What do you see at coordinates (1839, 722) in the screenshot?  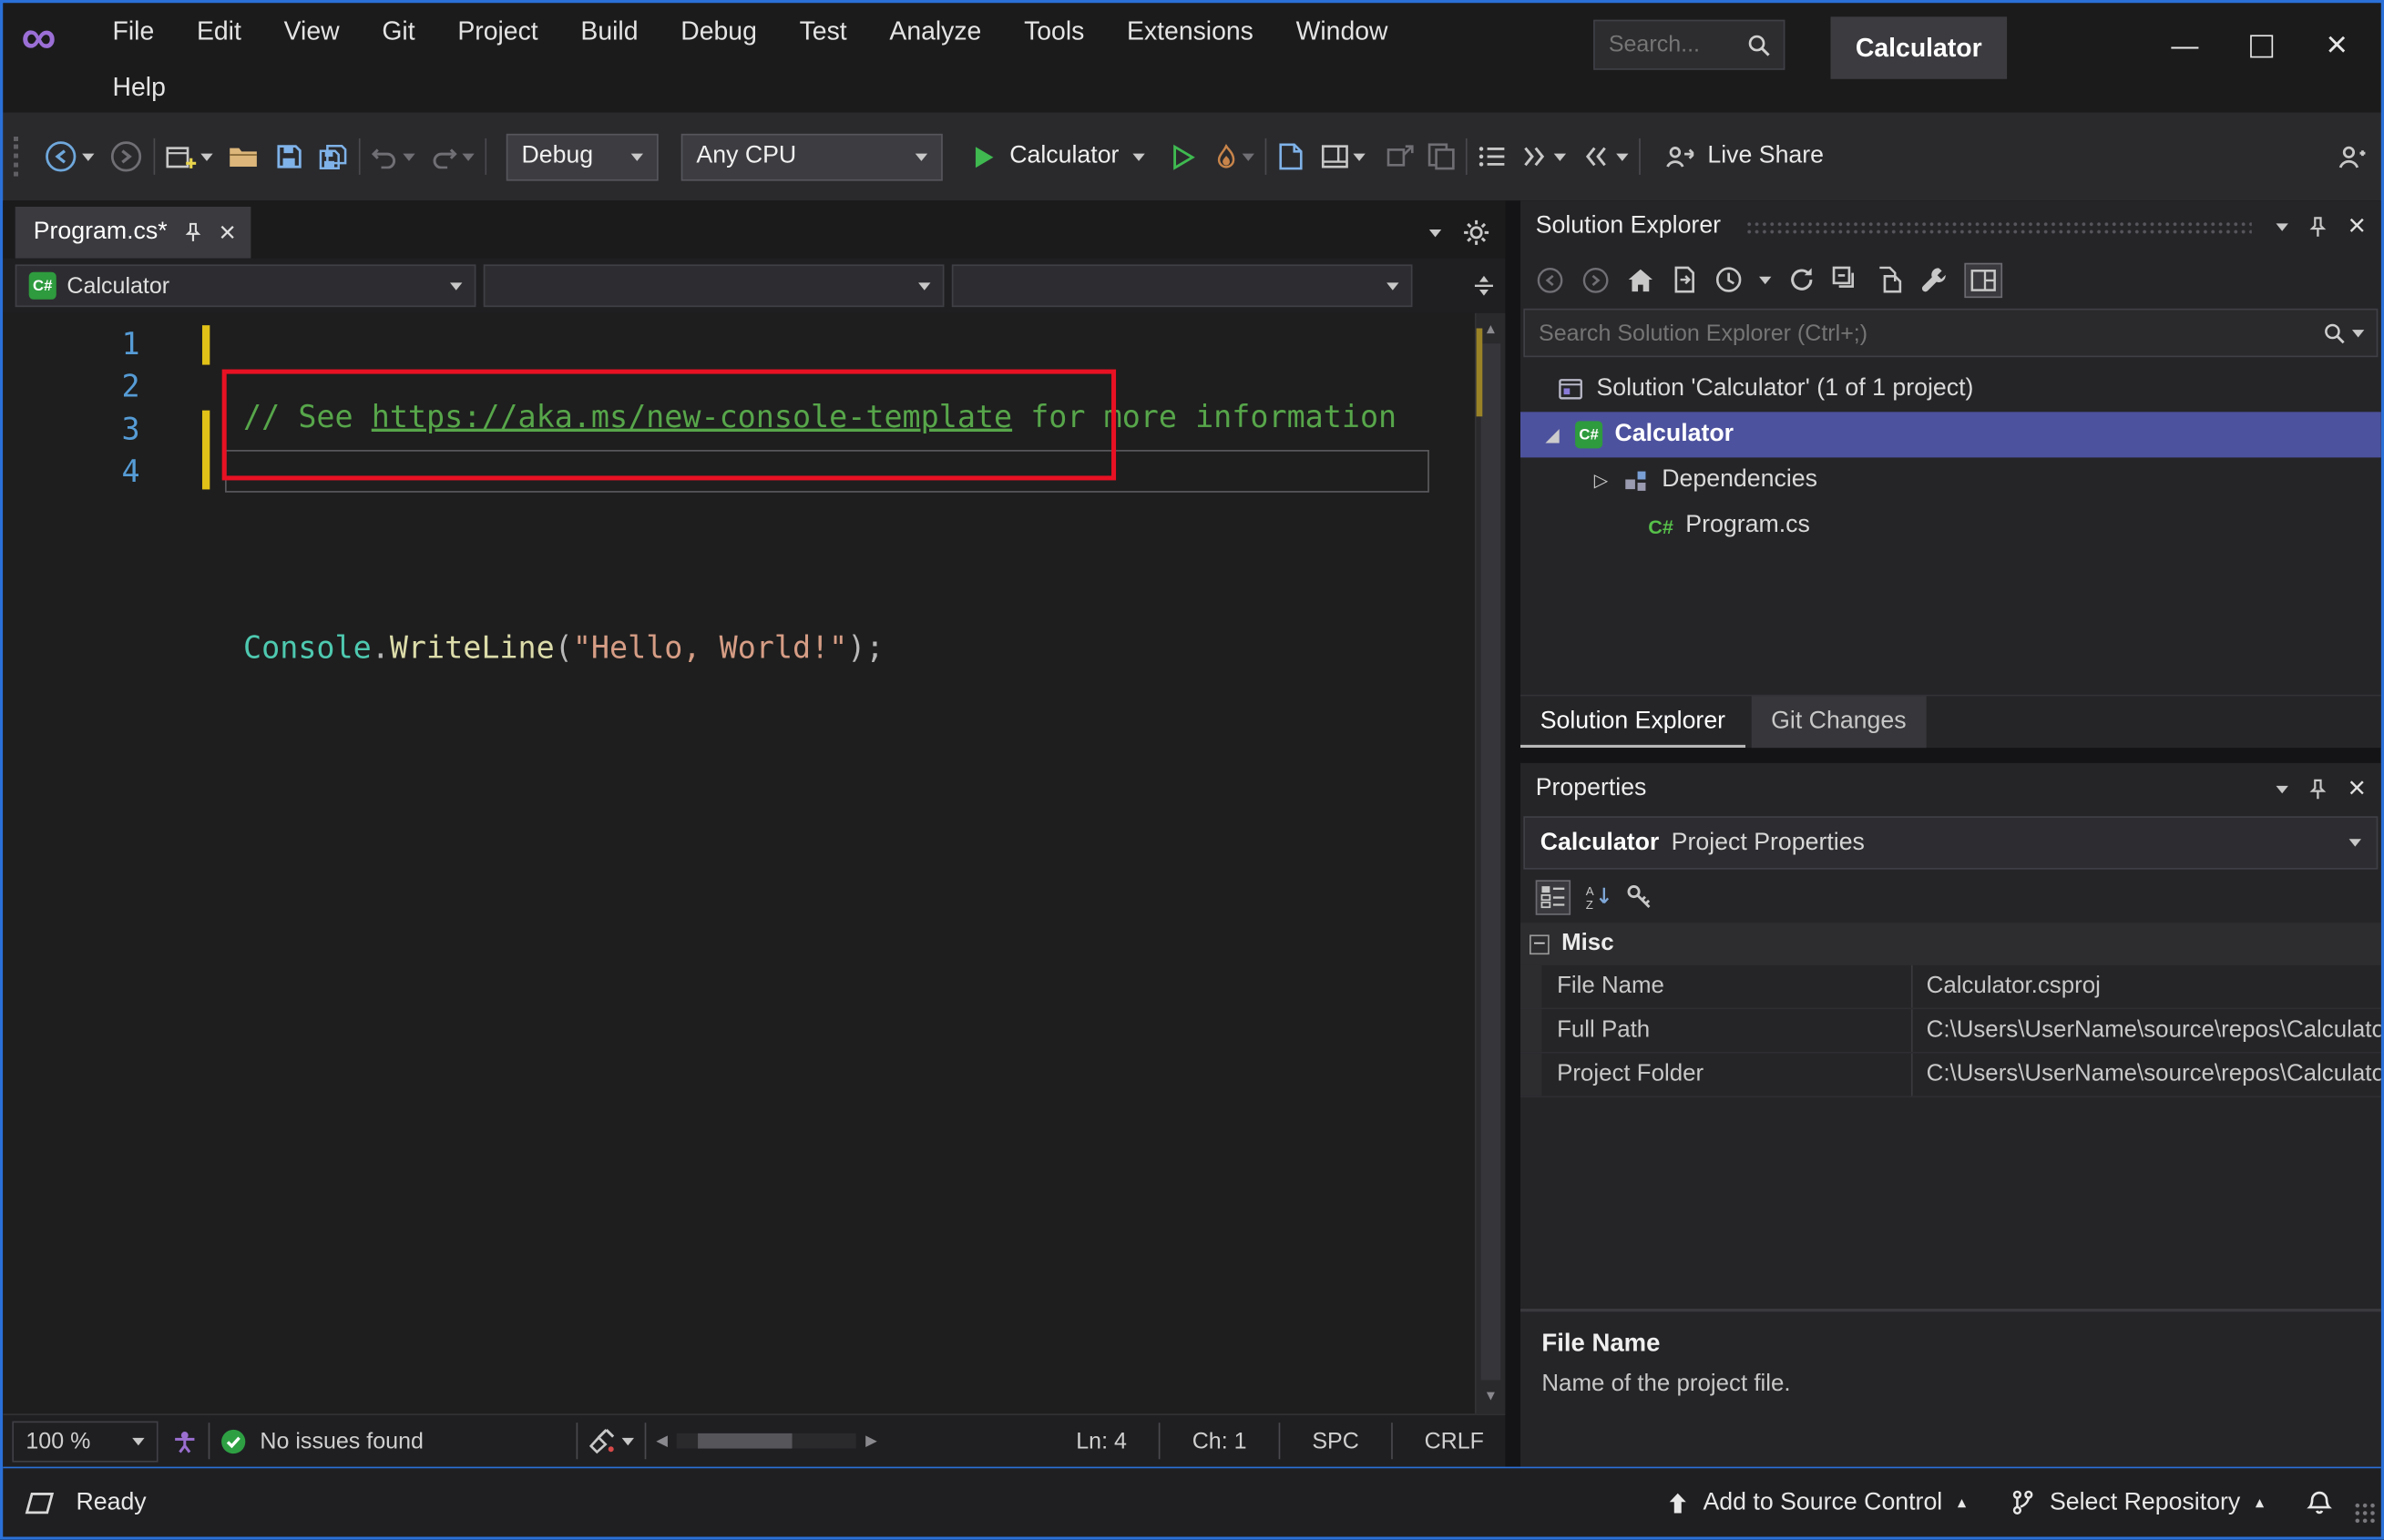 I see `tab-git-changes: Git Changes` at bounding box center [1839, 722].